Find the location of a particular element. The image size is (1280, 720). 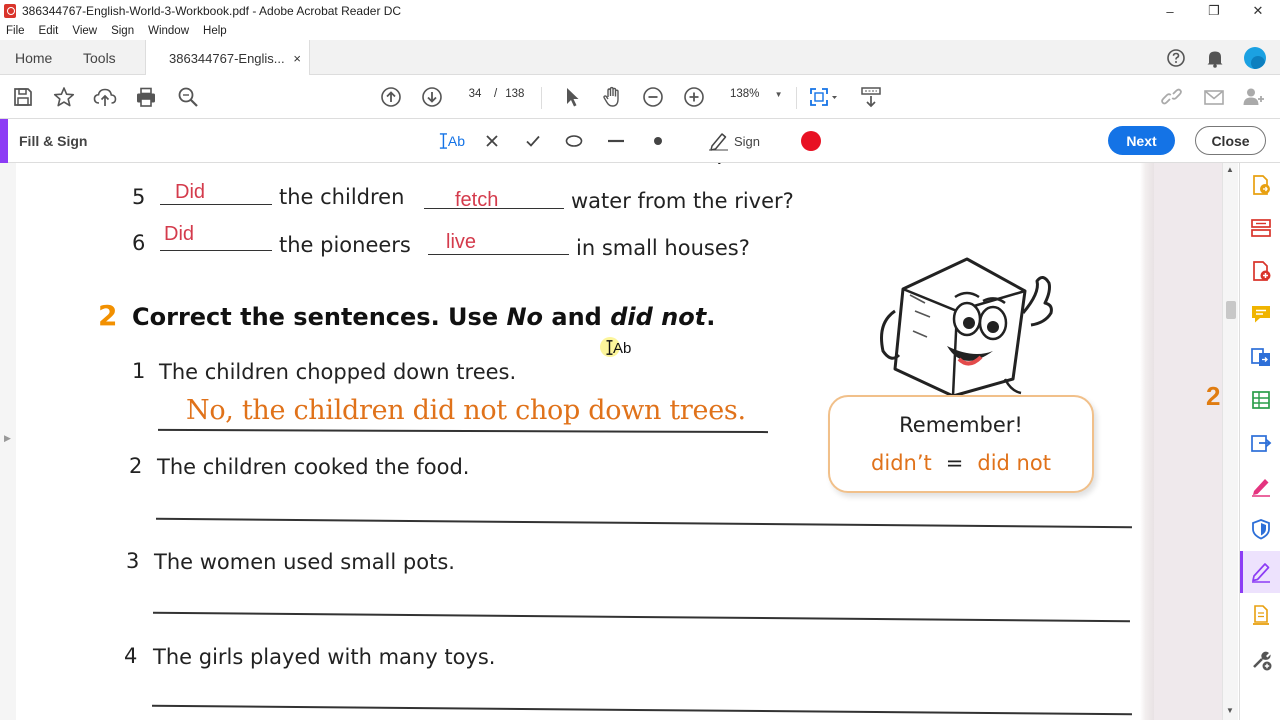

export-pdf-icon is located at coordinates (1261, 185).